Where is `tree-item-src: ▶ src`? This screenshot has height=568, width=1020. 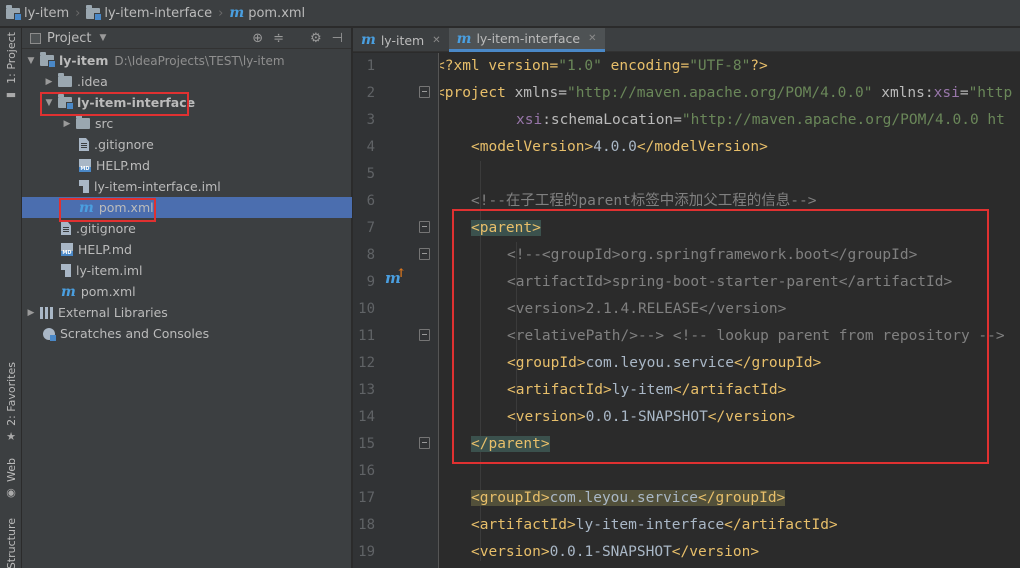 tree-item-src: ▶ src is located at coordinates (187, 123).